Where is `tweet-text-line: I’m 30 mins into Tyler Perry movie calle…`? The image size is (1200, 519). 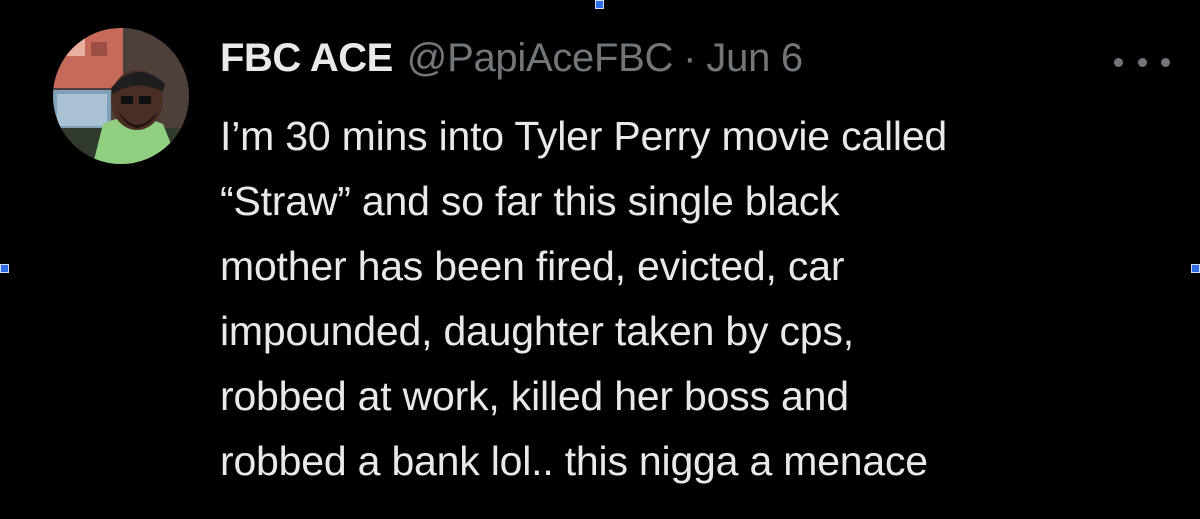
tweet-text-line: I’m 30 mins into Tyler Perry movie calle… is located at coordinates (584, 136).